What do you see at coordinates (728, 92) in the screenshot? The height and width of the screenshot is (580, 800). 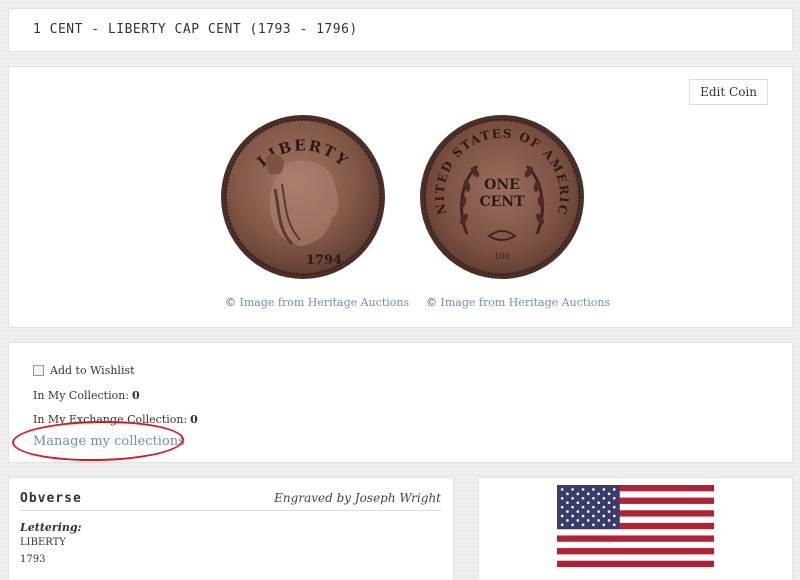 I see `edit-coin-button: Edit Coin` at bounding box center [728, 92].